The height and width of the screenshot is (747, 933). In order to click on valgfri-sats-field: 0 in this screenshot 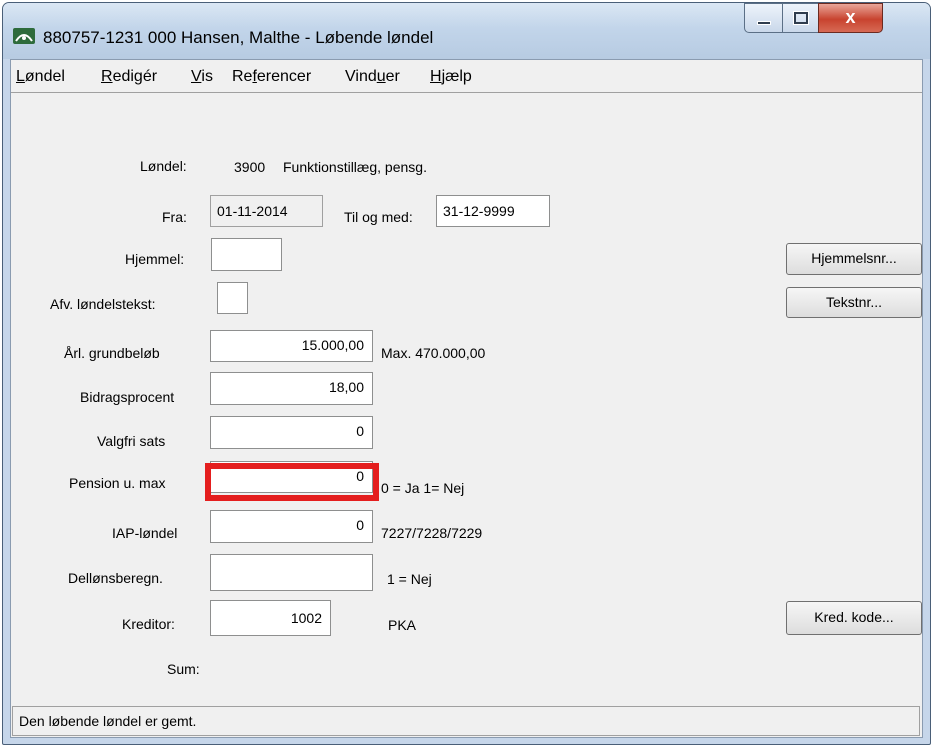, I will do `click(291, 432)`.